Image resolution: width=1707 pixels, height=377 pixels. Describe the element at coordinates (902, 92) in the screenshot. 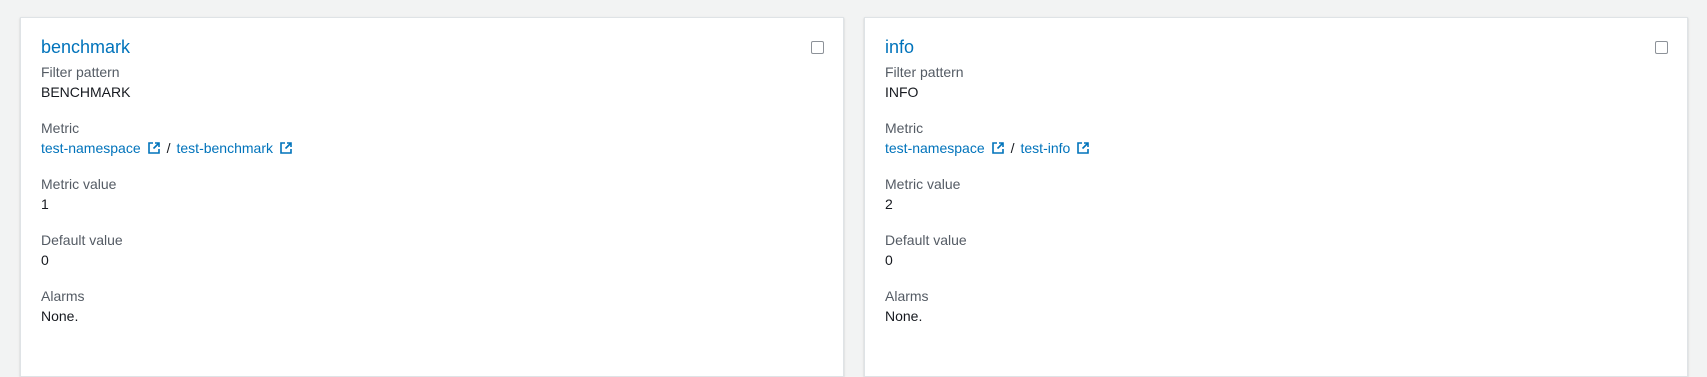

I see `filter-pattern-value: INFO` at that location.